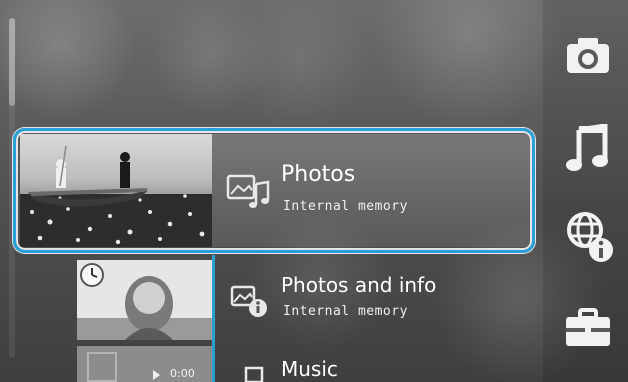  I want to click on photos-info-thumbnail, so click(144, 300).